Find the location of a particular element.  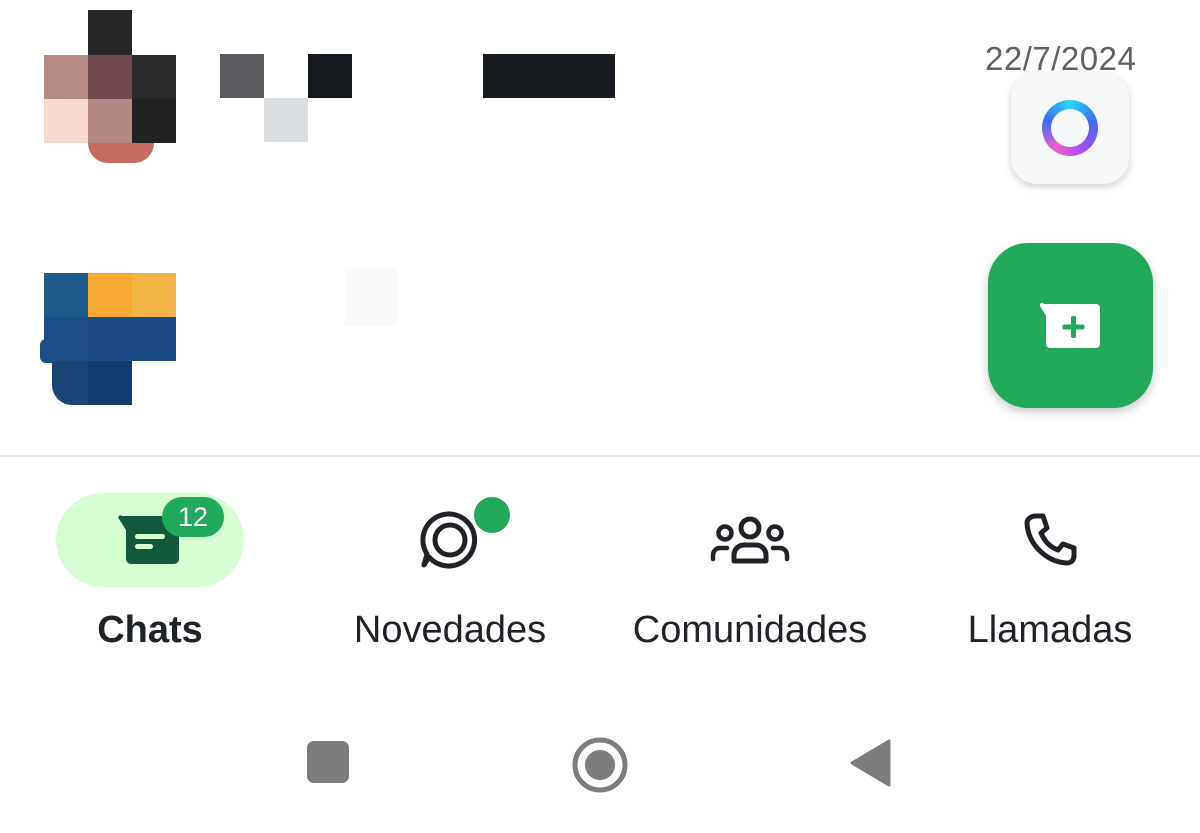

square-icon is located at coordinates (328, 762).